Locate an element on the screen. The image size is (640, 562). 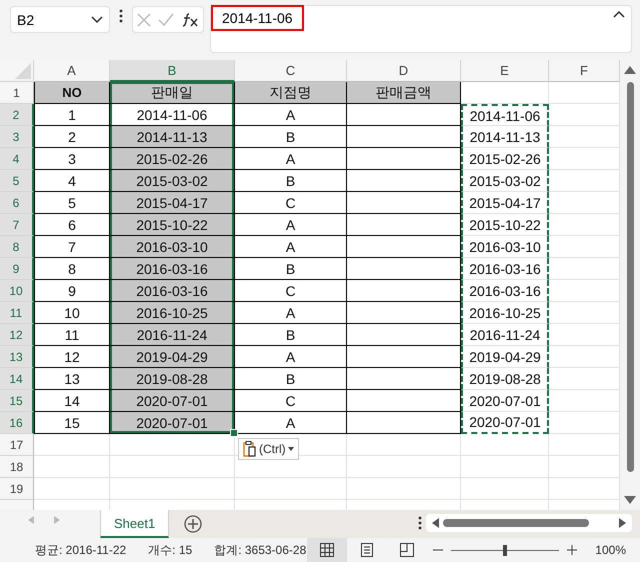
header-cell: 판매일 is located at coordinates (172, 93).